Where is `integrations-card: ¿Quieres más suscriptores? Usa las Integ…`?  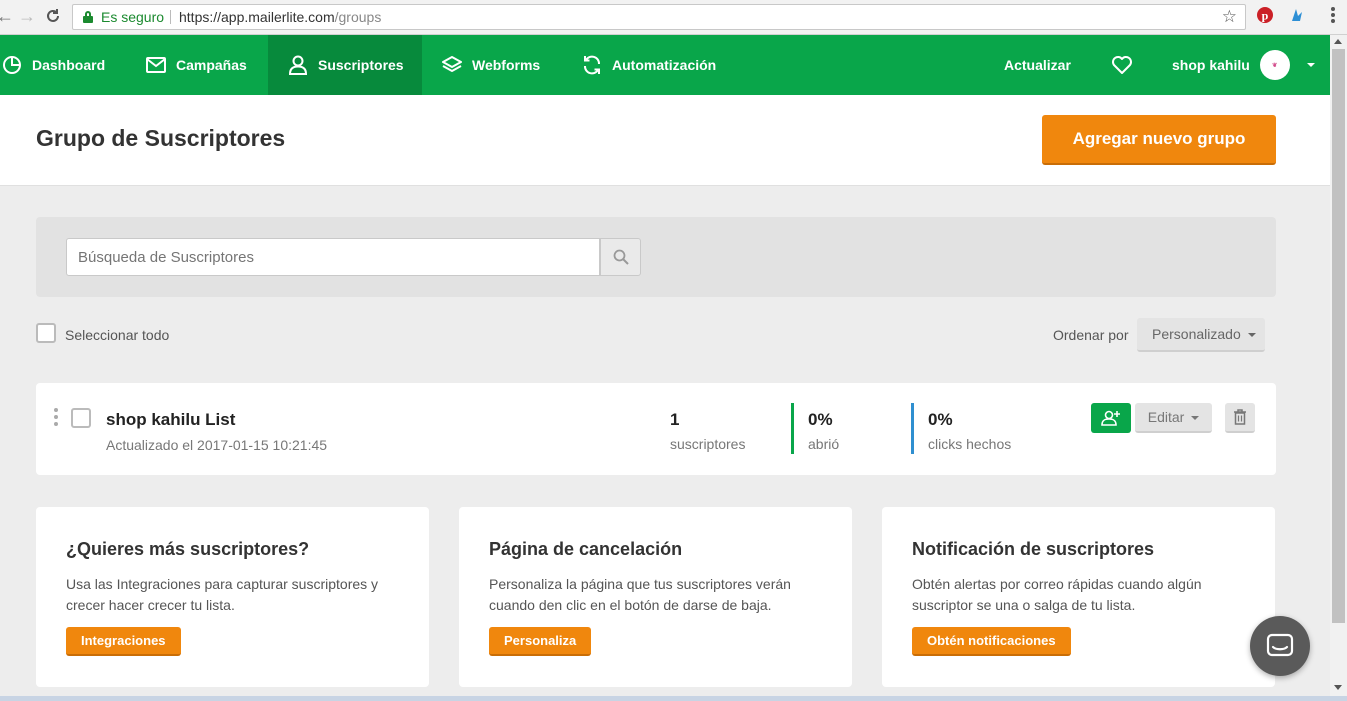
integrations-card: ¿Quieres más suscriptores? Usa las Integ… is located at coordinates (232, 597).